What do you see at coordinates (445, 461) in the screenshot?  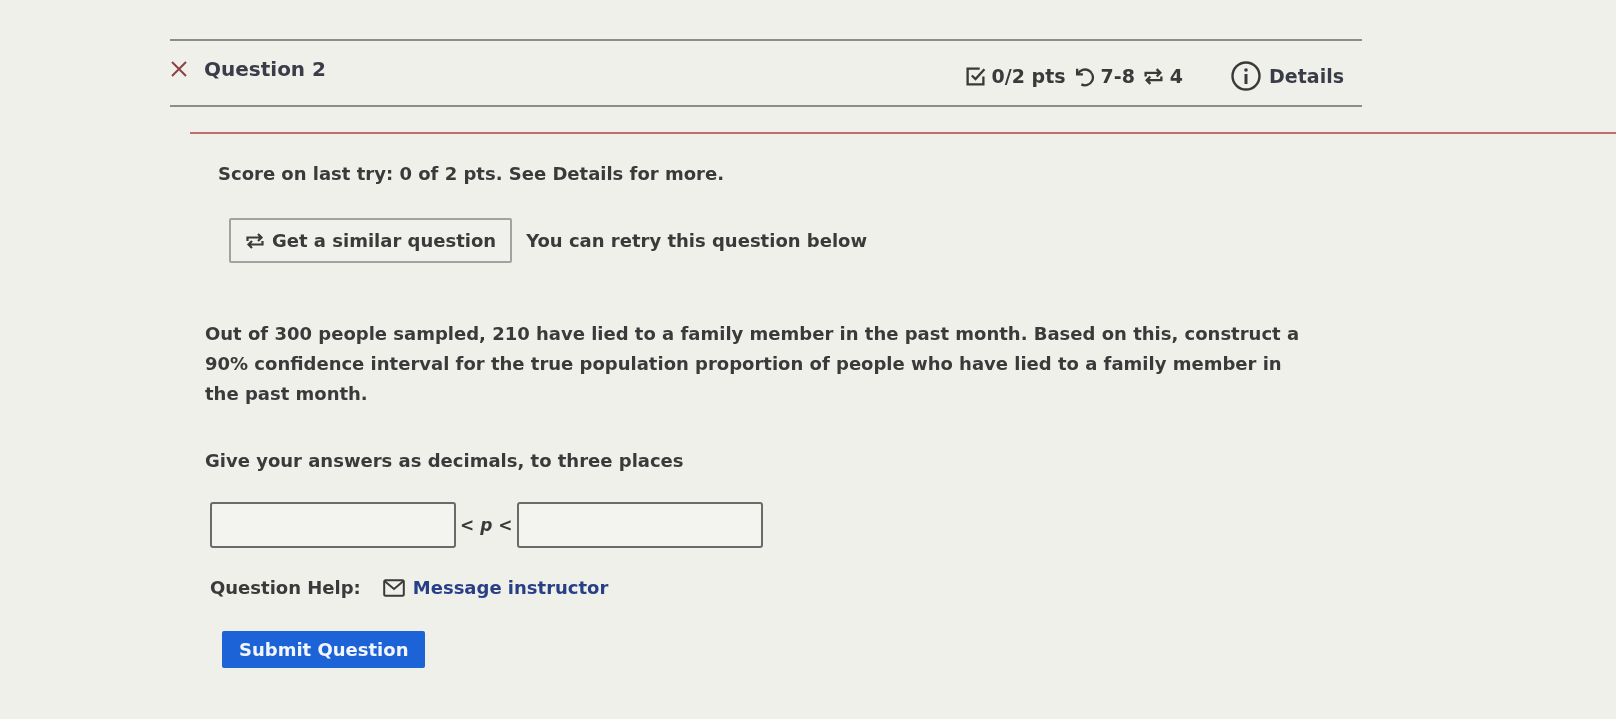 I see `instruction-text: Give your answers as decimals, to three places` at bounding box center [445, 461].